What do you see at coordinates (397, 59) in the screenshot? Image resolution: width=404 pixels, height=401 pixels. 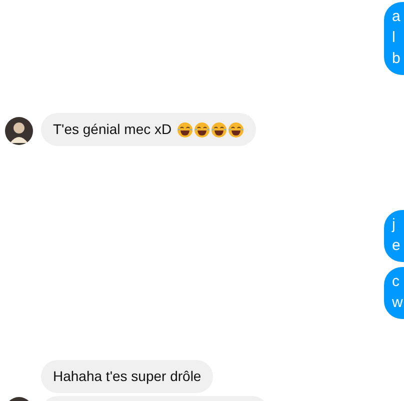 I see `message-text: b` at bounding box center [397, 59].